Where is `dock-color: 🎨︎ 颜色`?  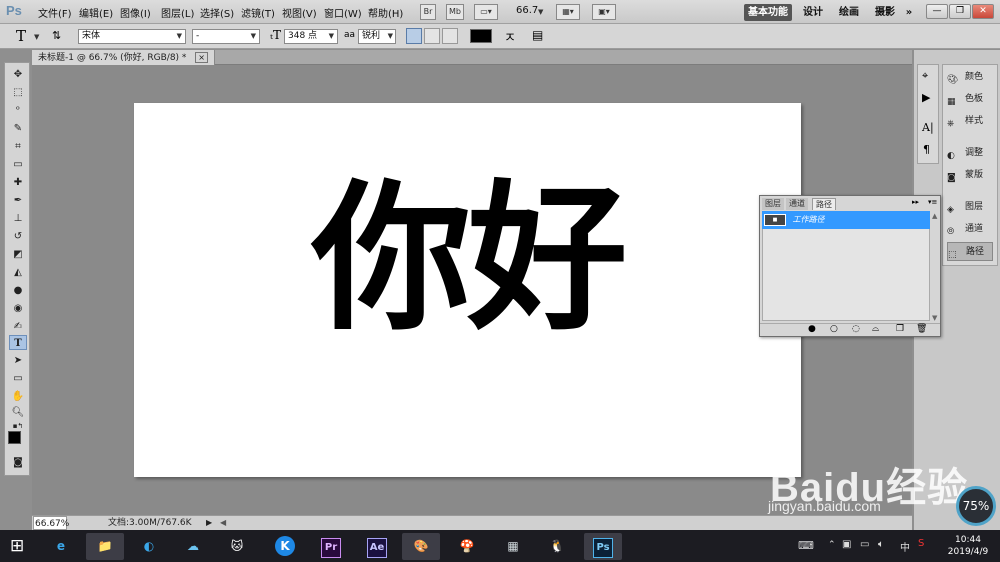
dock-color: 🎨︎ 颜色 is located at coordinates (970, 77).